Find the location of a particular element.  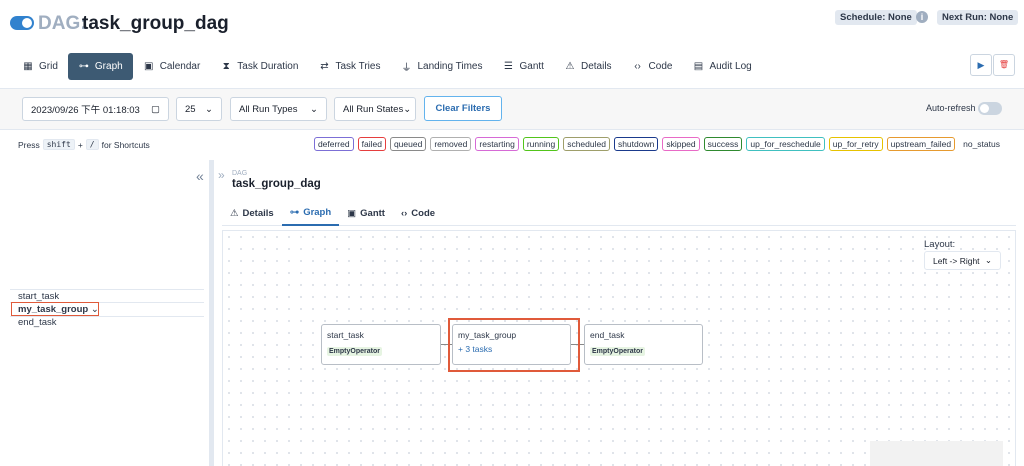

legend-chip-success: success is located at coordinates (723, 144).